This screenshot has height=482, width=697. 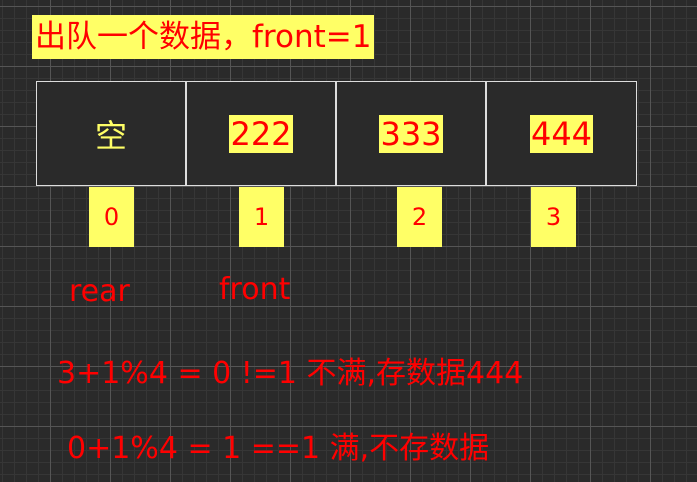 What do you see at coordinates (203, 37) in the screenshot?
I see `title-label: 出队一个数据，front=1` at bounding box center [203, 37].